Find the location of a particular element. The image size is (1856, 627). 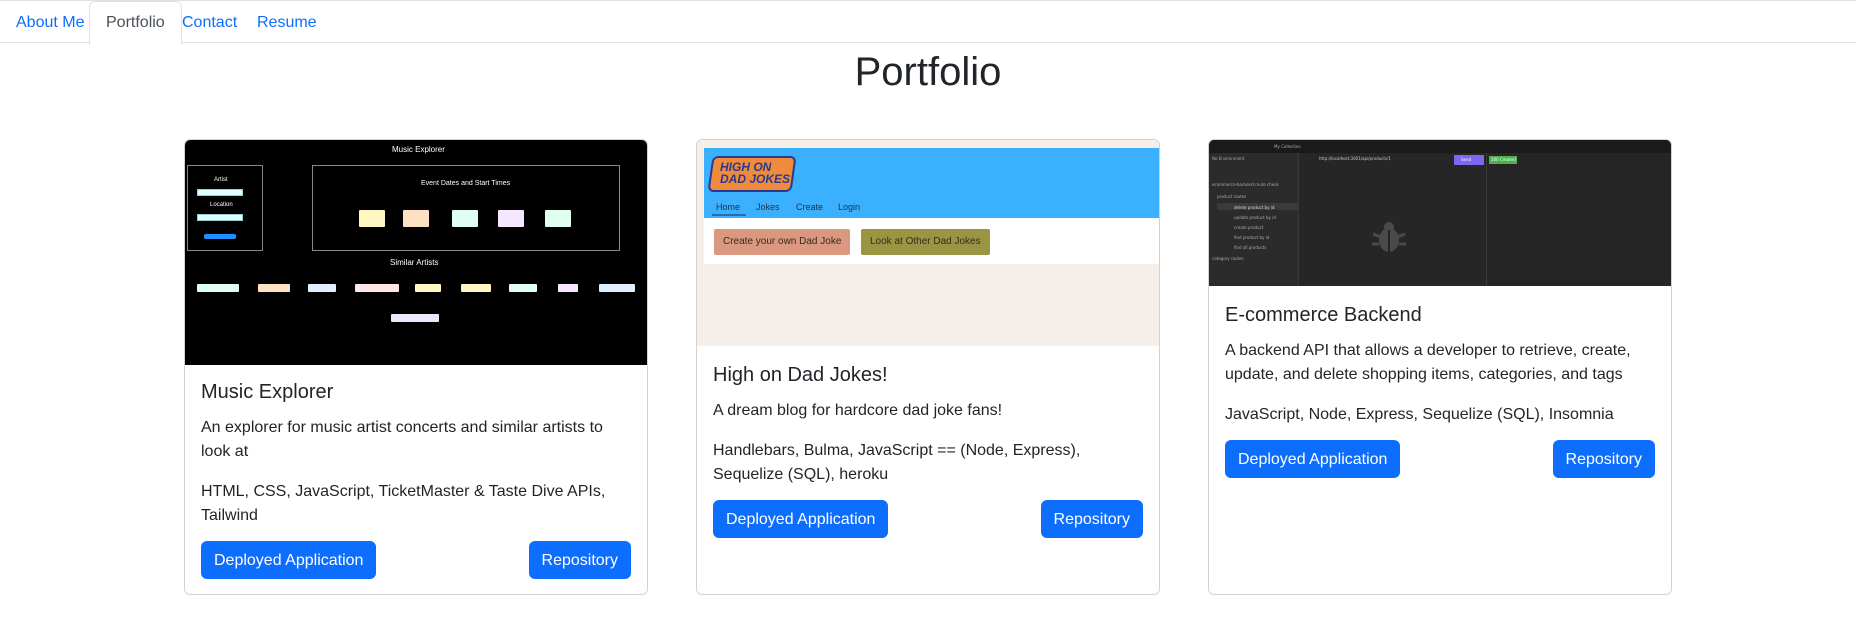

thumb-create-button: Create your own Dad Joke is located at coordinates (782, 242).